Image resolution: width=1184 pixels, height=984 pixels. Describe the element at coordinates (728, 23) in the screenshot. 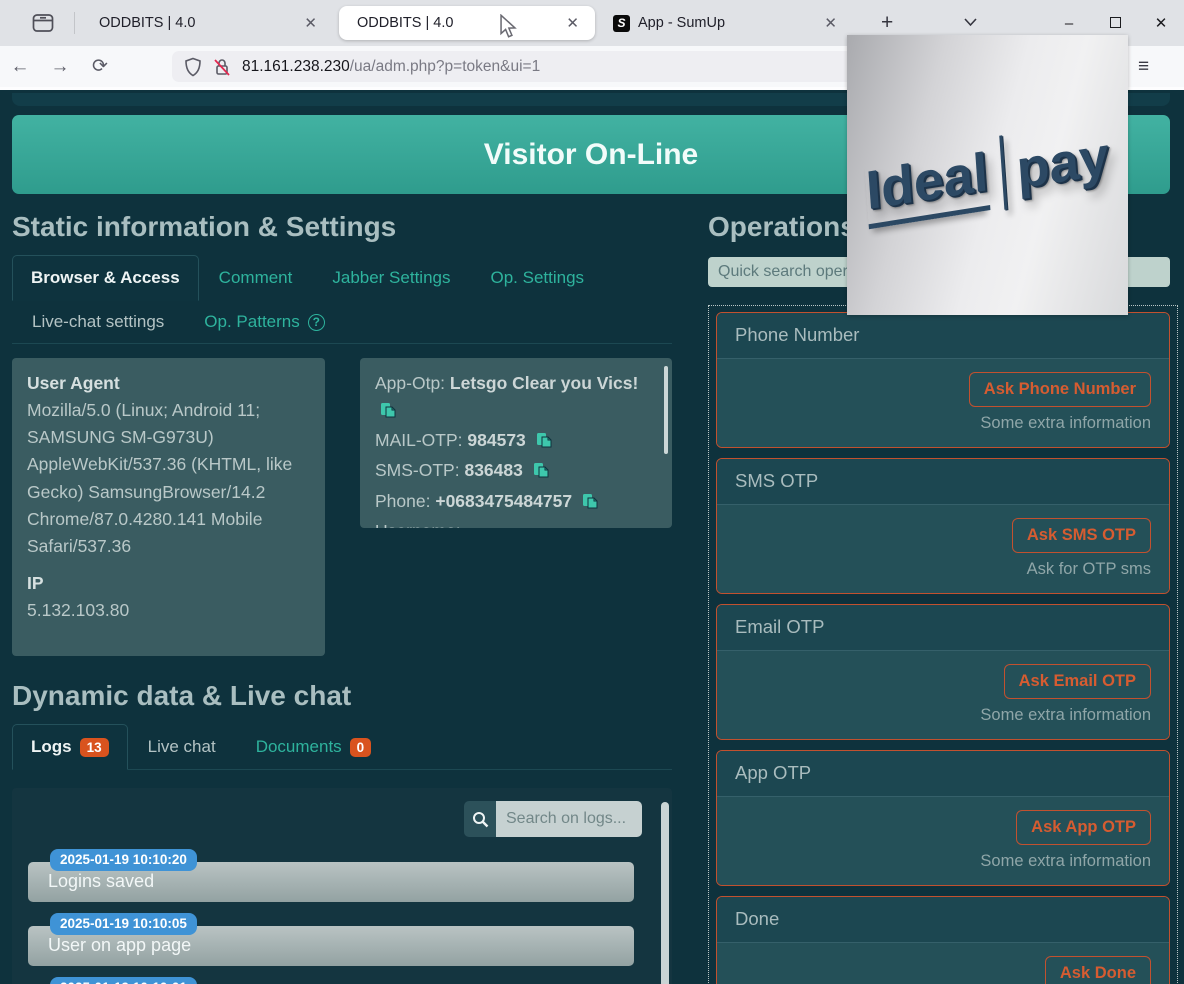

I see `browser-tab-3: S App - SumUp ✕` at that location.